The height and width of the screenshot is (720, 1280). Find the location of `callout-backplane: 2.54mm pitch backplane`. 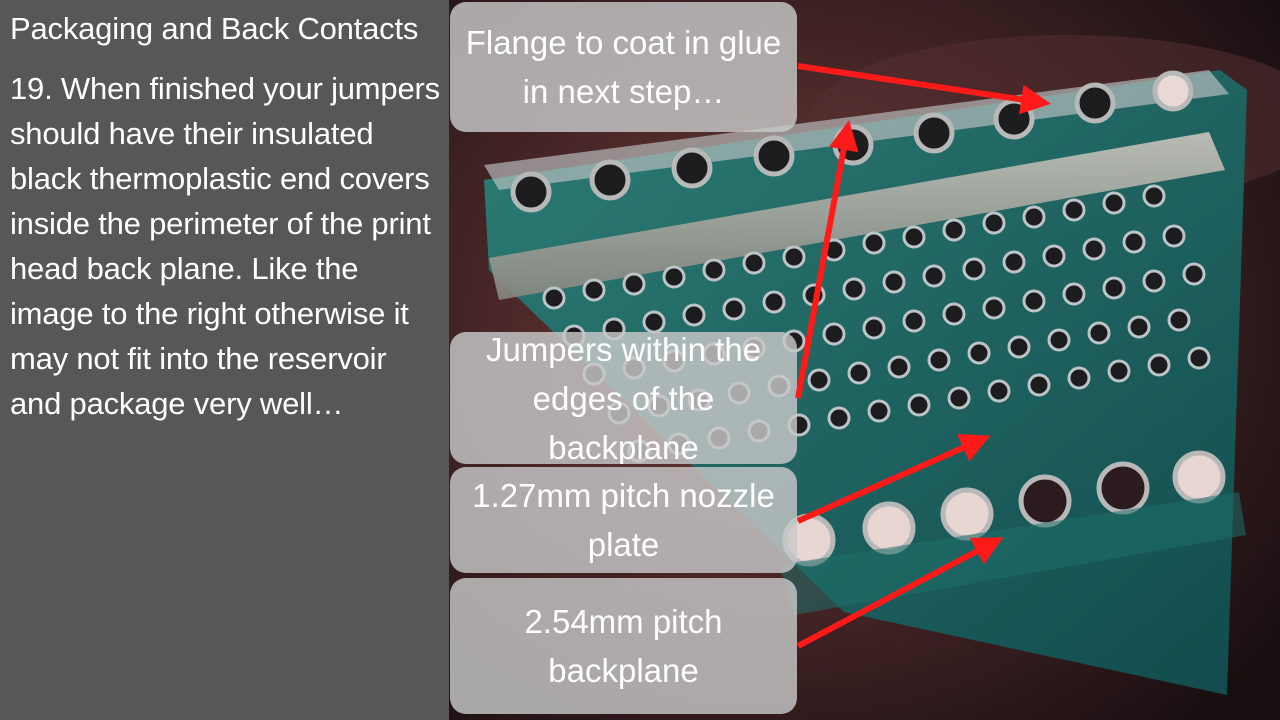

callout-backplane: 2.54mm pitch backplane is located at coordinates (623, 646).